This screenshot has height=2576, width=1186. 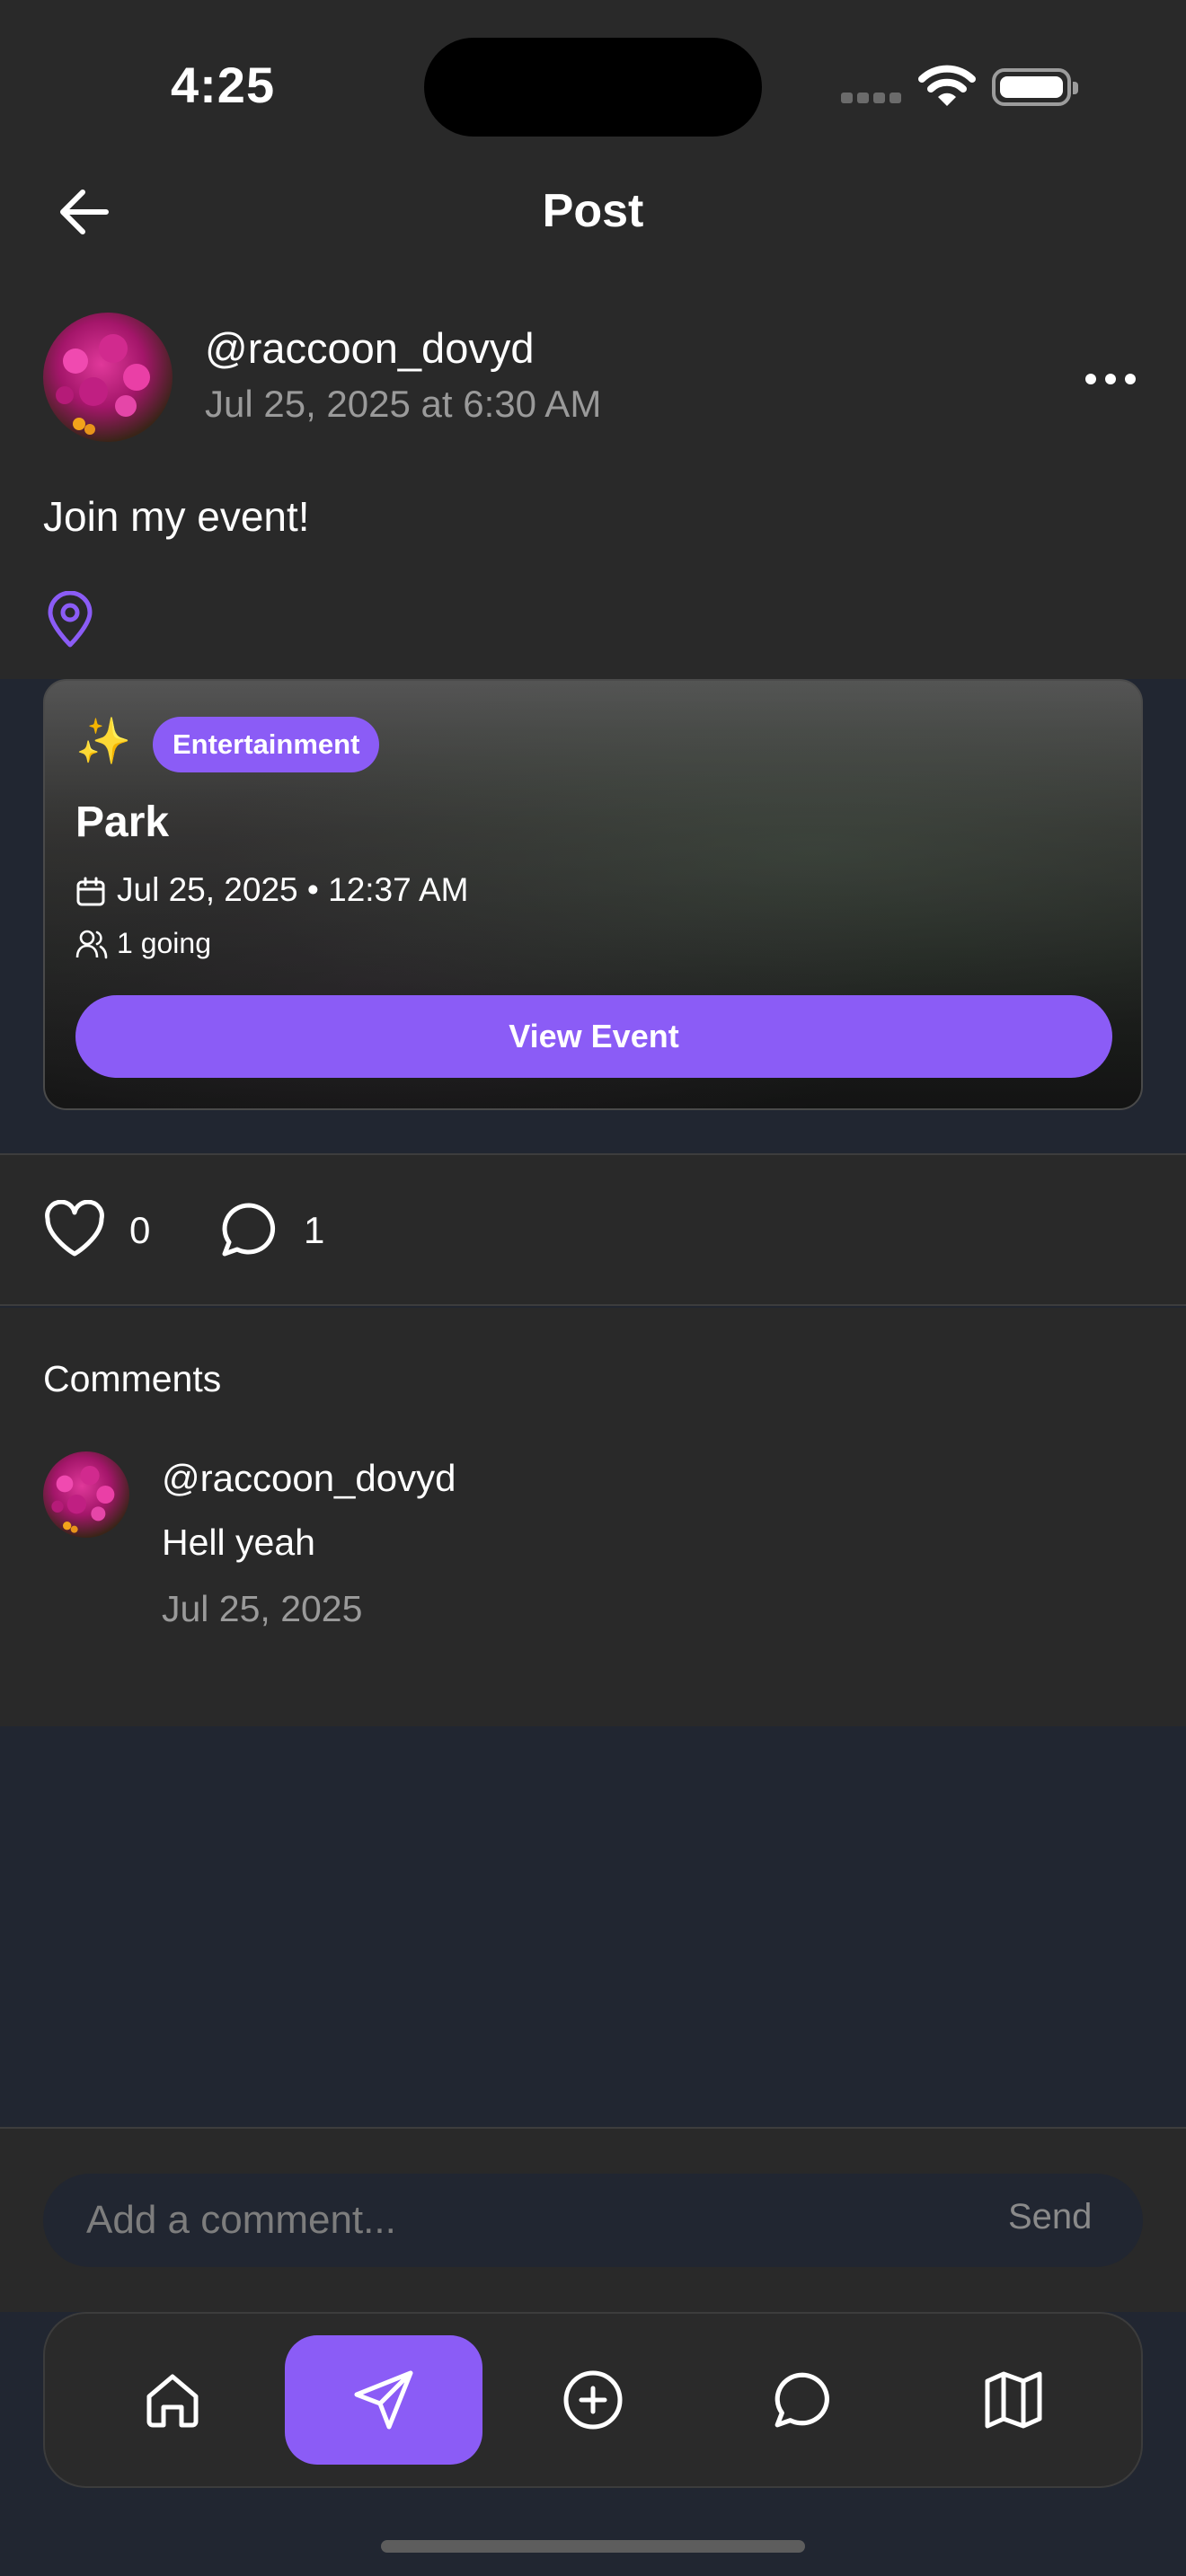 I want to click on send-icon, so click(x=383, y=2400).